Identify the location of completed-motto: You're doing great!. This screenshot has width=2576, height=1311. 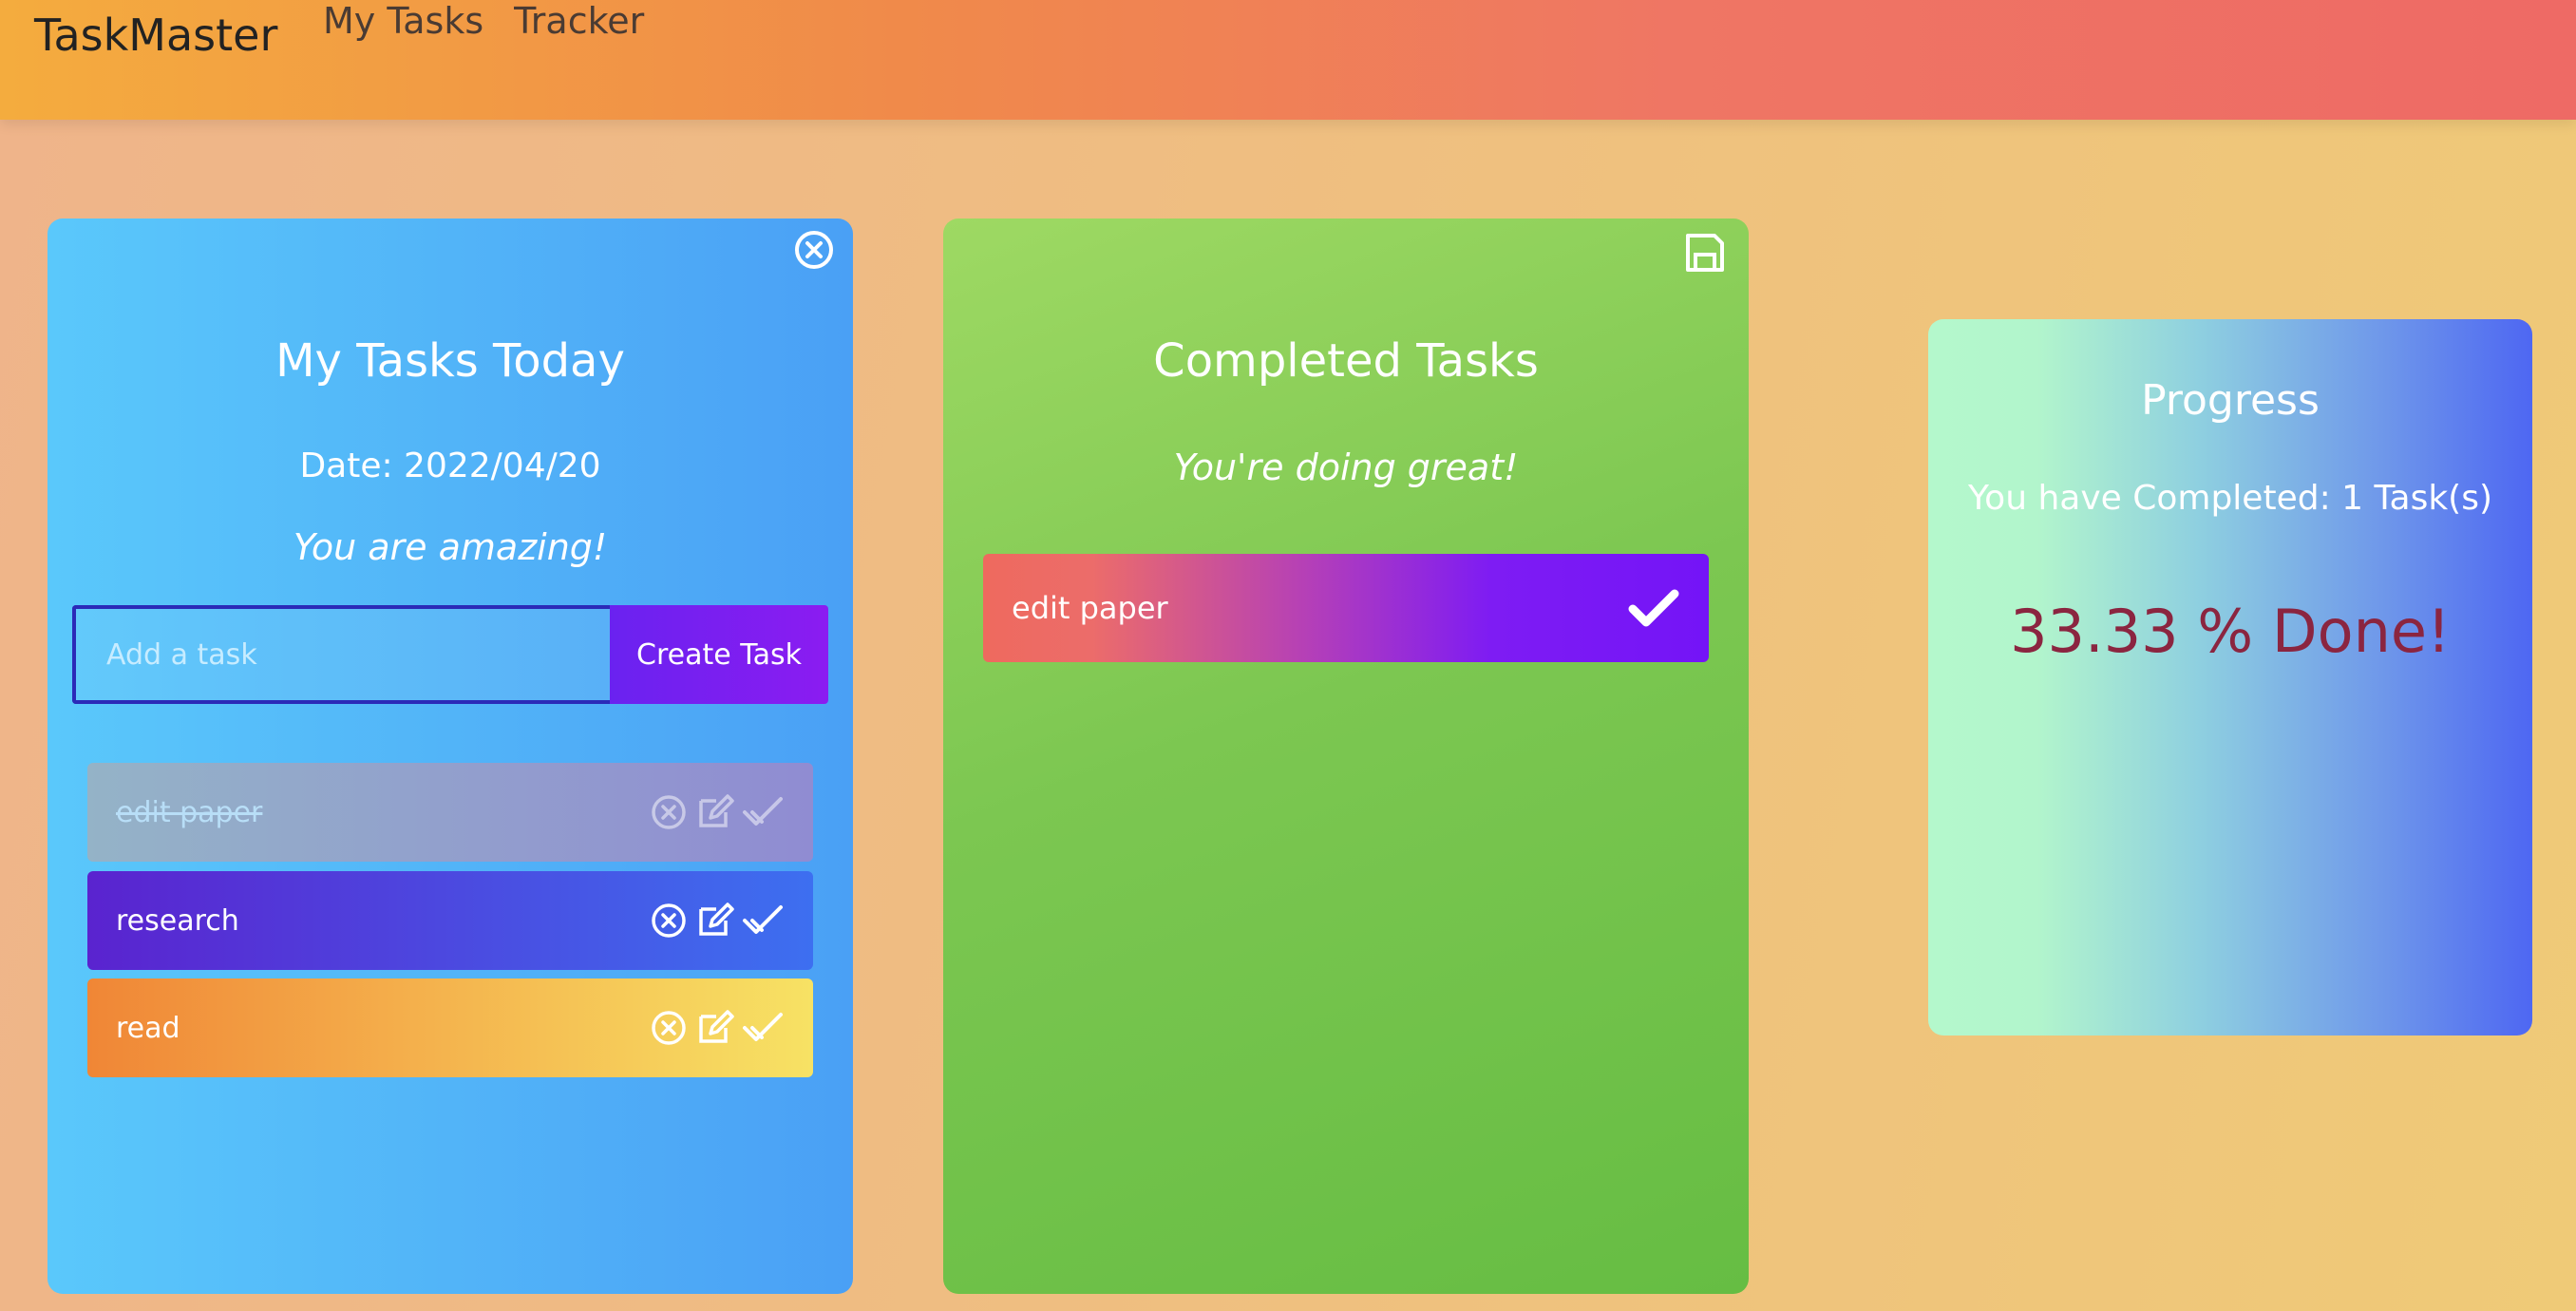
(1346, 467).